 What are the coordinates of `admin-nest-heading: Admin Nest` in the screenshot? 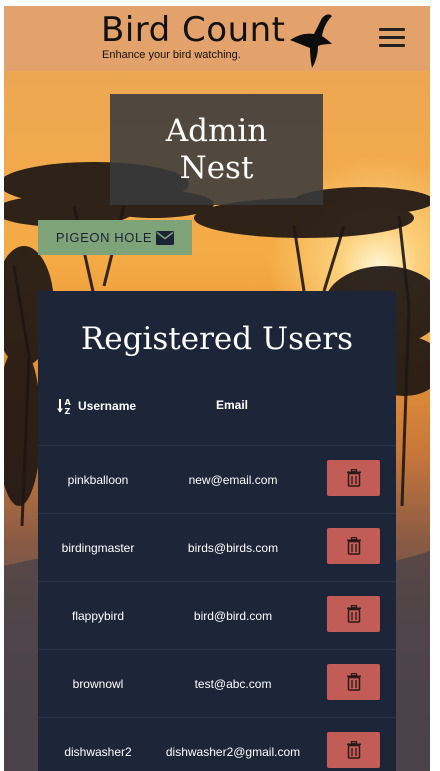 It's located at (216, 149).